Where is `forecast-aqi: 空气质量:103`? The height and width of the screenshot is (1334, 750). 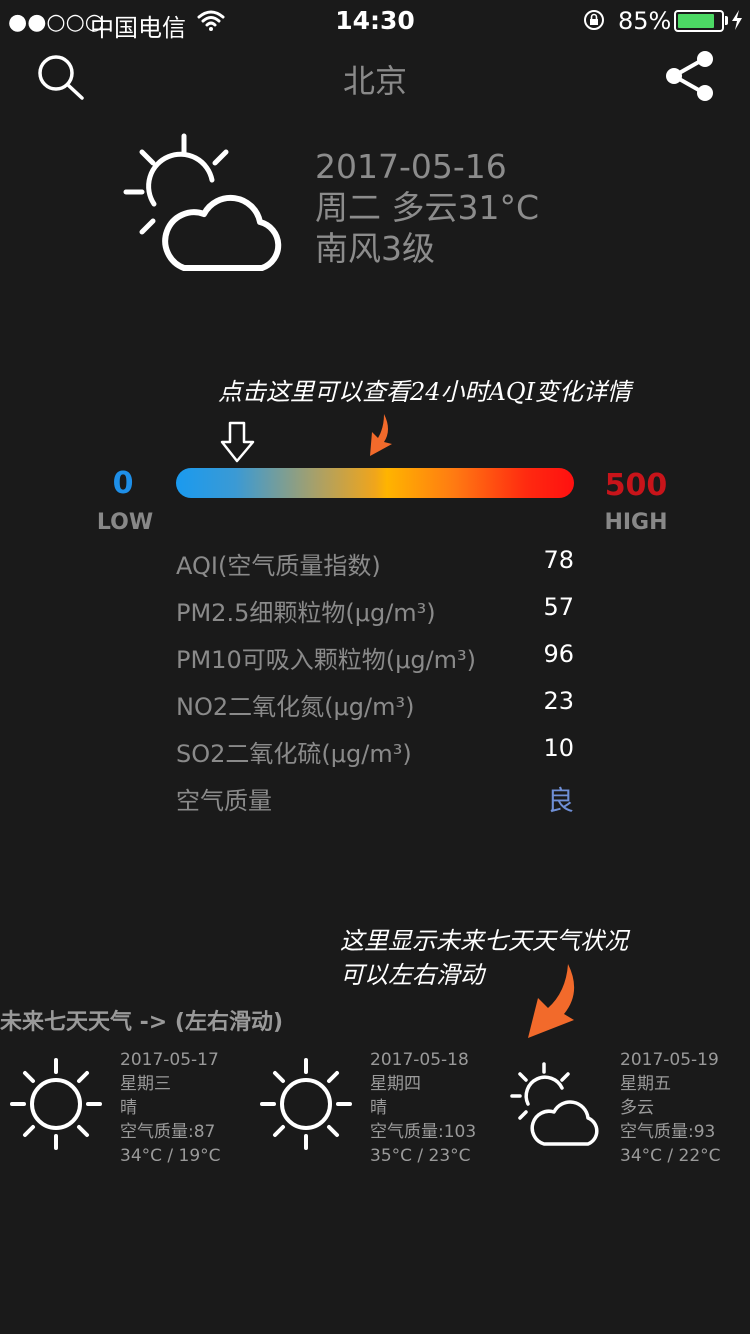
forecast-aqi: 空气质量:103 is located at coordinates (423, 1132).